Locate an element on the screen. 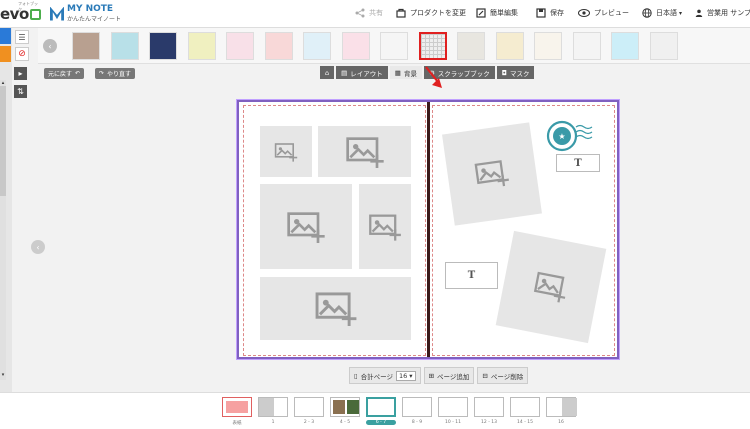 The image size is (750, 429). right-page: ★ T T is located at coordinates (523, 230).